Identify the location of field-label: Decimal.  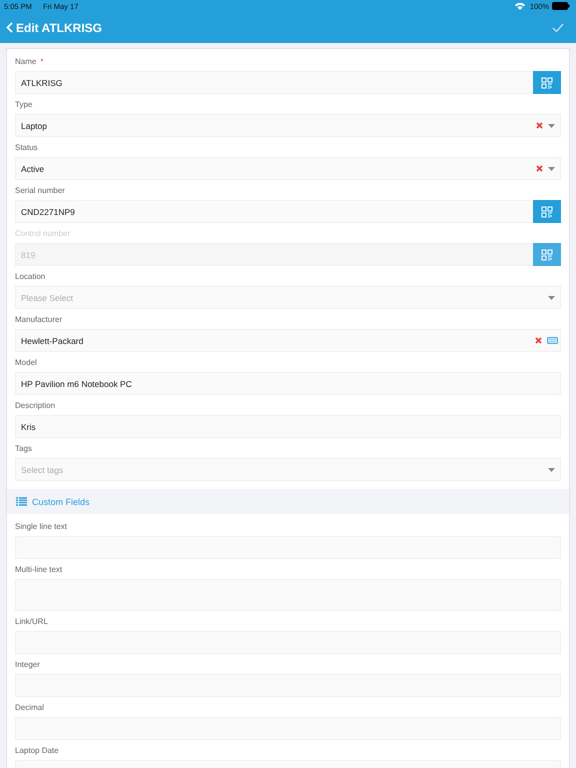
(30, 708).